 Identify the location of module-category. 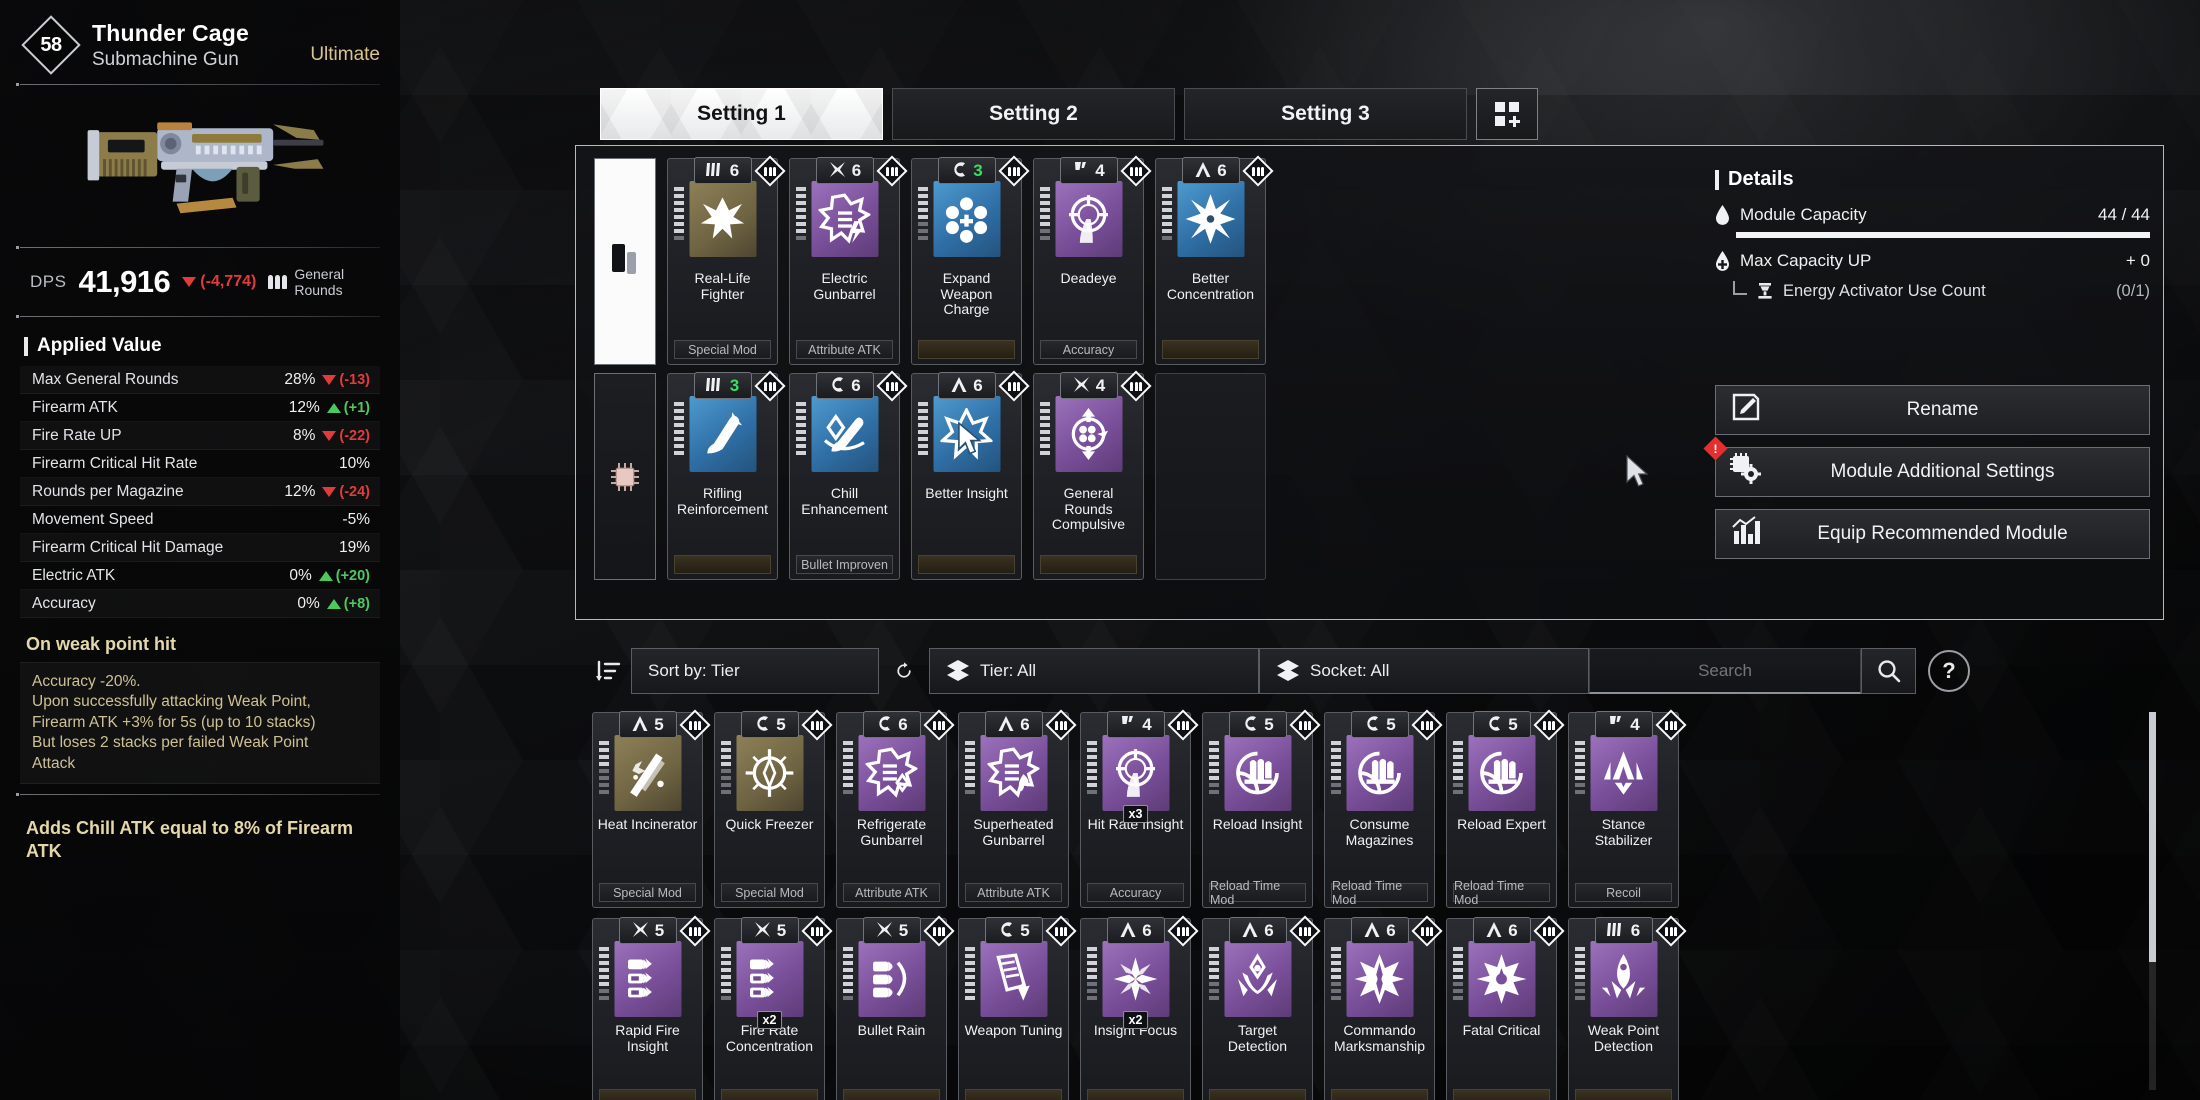
(1210, 349).